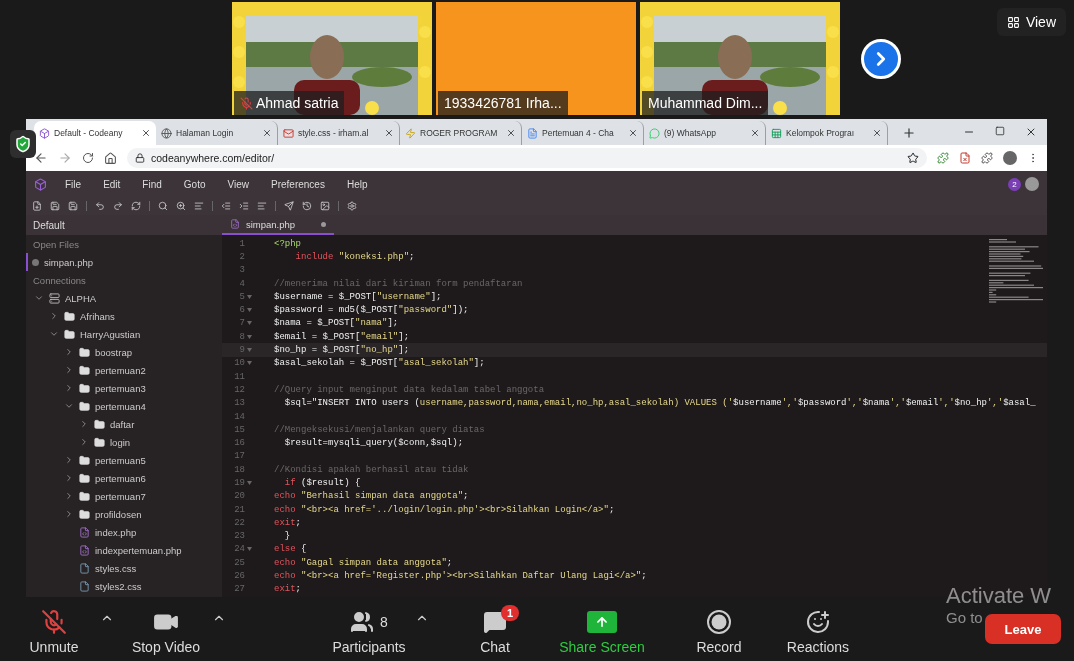 This screenshot has height=661, width=1074. Describe the element at coordinates (116, 532) in the screenshot. I see `tree-item: index.php` at that location.